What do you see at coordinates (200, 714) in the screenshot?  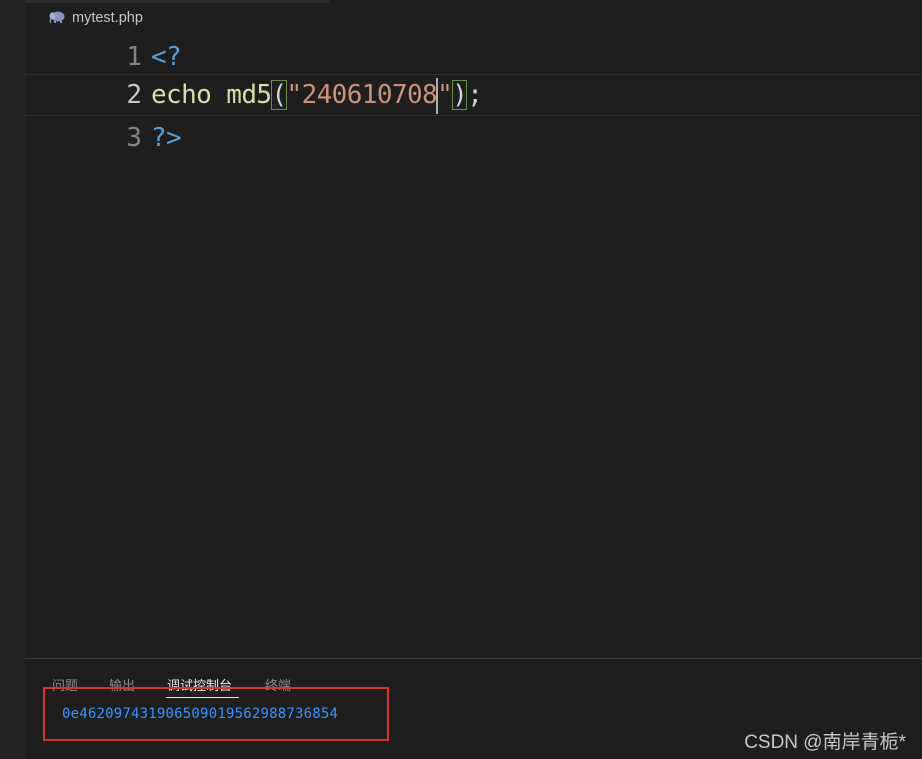 I see `debug-console-output: 0e462097431906509019562988736854` at bounding box center [200, 714].